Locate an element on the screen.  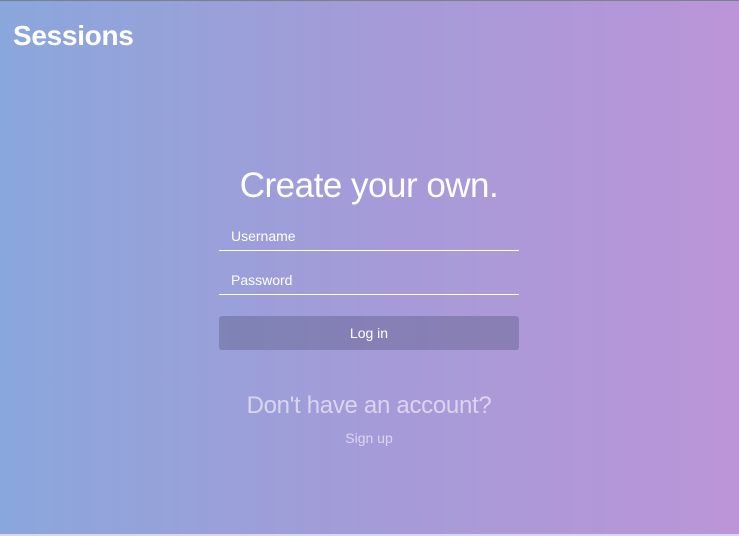
password-field is located at coordinates (369, 280).